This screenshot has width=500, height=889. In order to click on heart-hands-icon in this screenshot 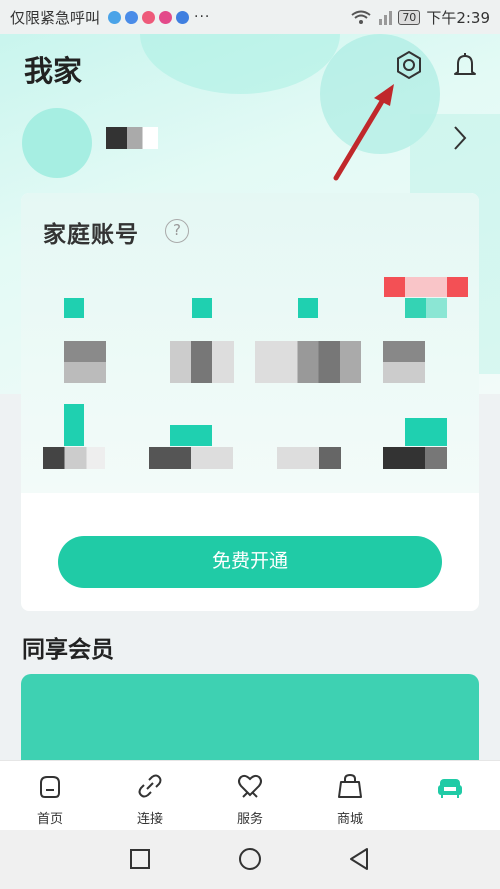, I will do `click(250, 786)`.